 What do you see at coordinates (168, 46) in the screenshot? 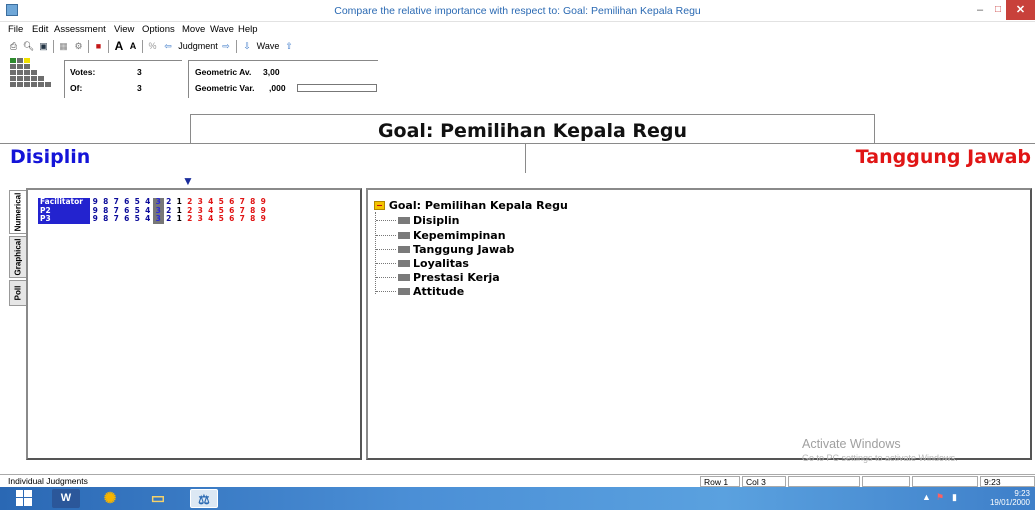
I see `judgment-prev-icon: ⇦` at bounding box center [168, 46].